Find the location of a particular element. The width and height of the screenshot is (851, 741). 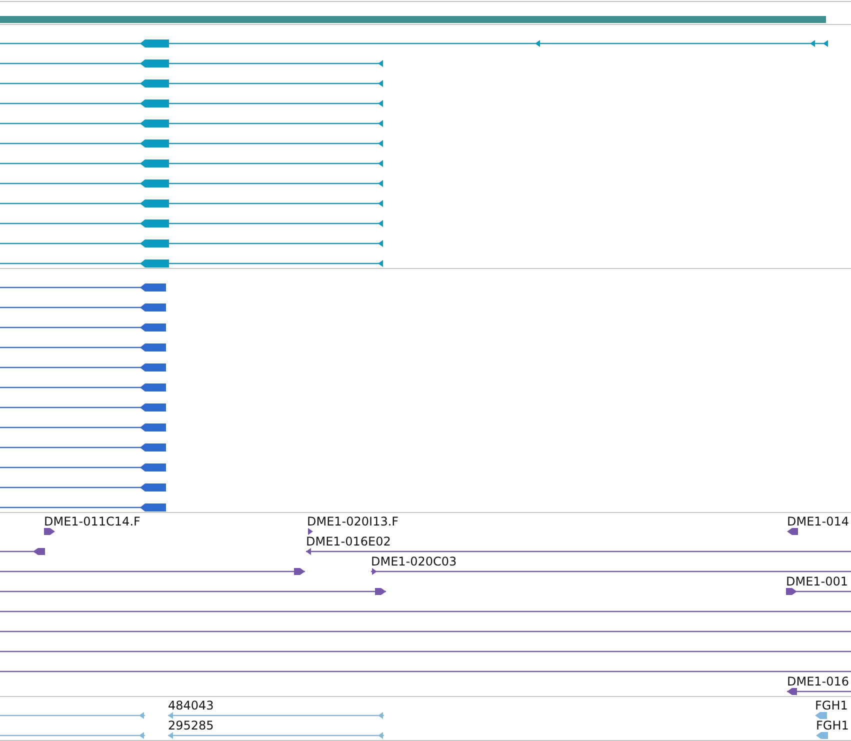

feature-label: 295285 is located at coordinates (191, 725).